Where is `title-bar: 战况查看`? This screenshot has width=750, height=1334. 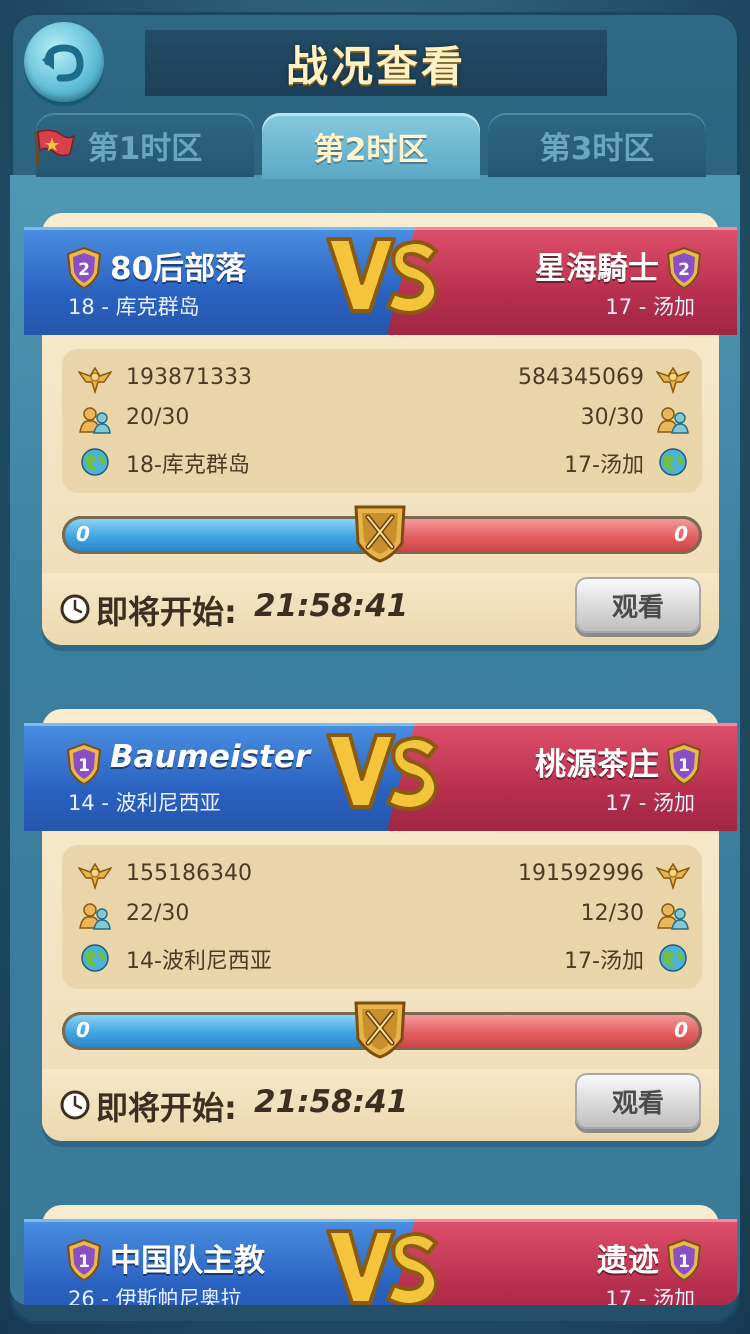
title-bar: 战况查看 is located at coordinates (376, 63).